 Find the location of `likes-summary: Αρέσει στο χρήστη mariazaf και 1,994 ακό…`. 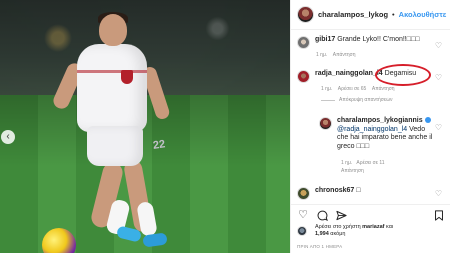

likes-summary: Αρέσει στο χρήστη mariazaf και 1,994 ακό… is located at coordinates (354, 231).